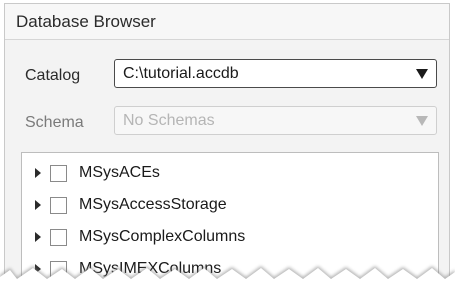 The width and height of the screenshot is (455, 295). What do you see at coordinates (275, 120) in the screenshot?
I see `schema-dropdown: No Schemas` at bounding box center [275, 120].